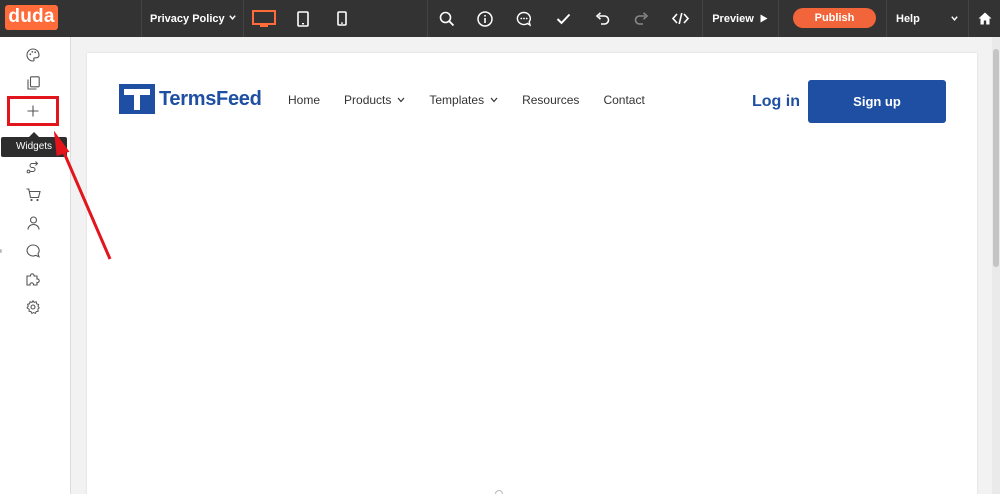 This screenshot has width=1000, height=494. I want to click on nav-label: Home, so click(304, 100).